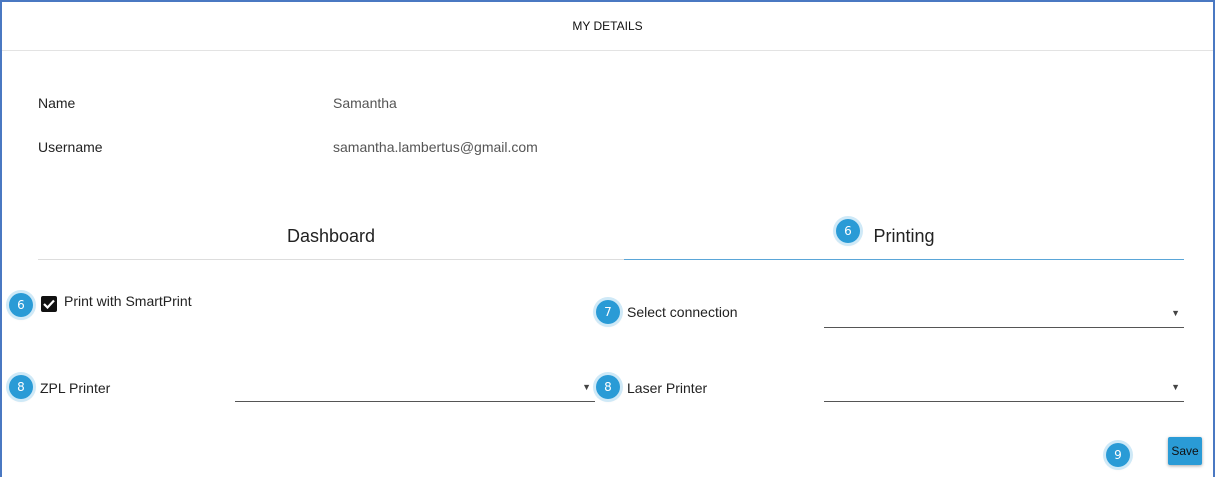  Describe the element at coordinates (1004, 389) in the screenshot. I see `laser-printer-select: ▼` at that location.